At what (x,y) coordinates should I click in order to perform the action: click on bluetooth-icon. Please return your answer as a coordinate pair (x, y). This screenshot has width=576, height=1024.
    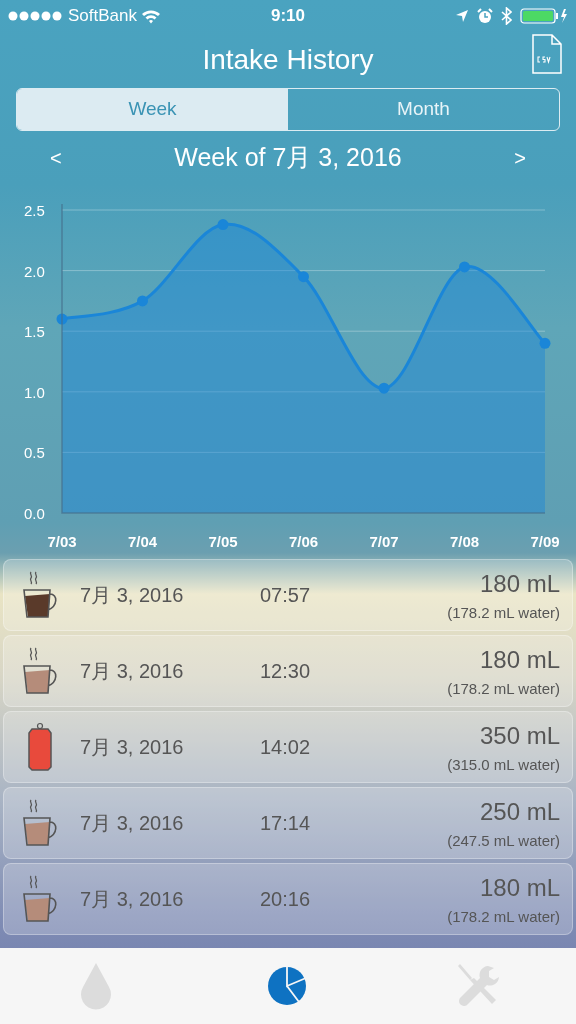
    Looking at the image, I should click on (506, 16).